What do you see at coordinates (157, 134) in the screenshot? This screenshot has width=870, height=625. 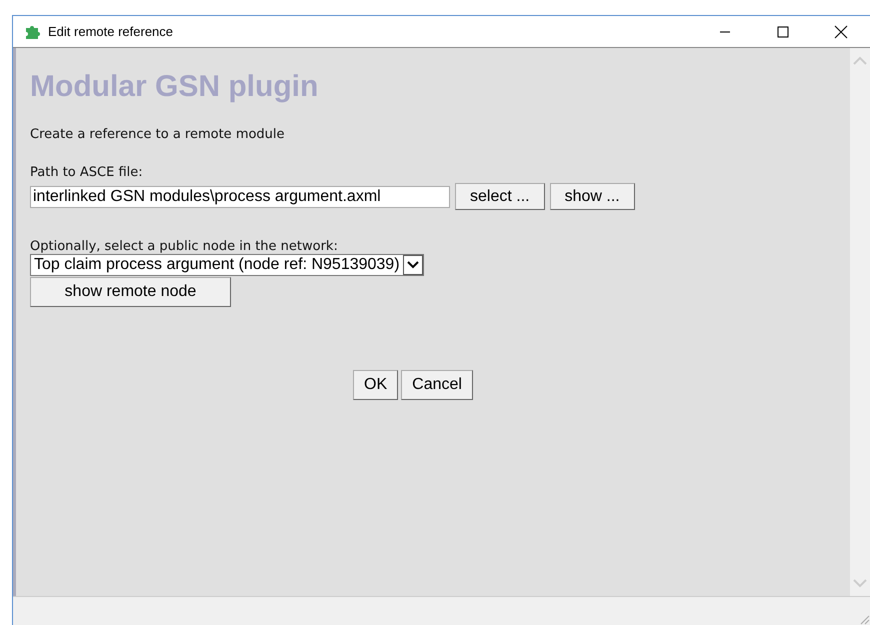 I see `description-text: Create a reference to a remote module` at bounding box center [157, 134].